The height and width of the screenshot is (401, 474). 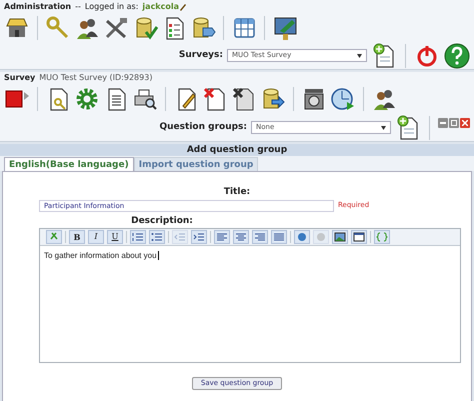 I want to click on maximize-button, so click(x=454, y=123).